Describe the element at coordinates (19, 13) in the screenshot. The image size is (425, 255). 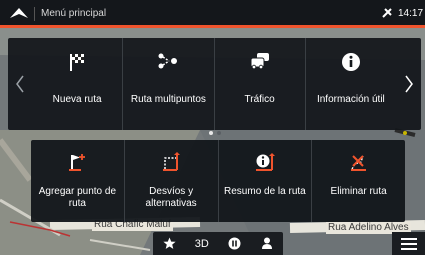
I see `back-arrow-icon` at that location.